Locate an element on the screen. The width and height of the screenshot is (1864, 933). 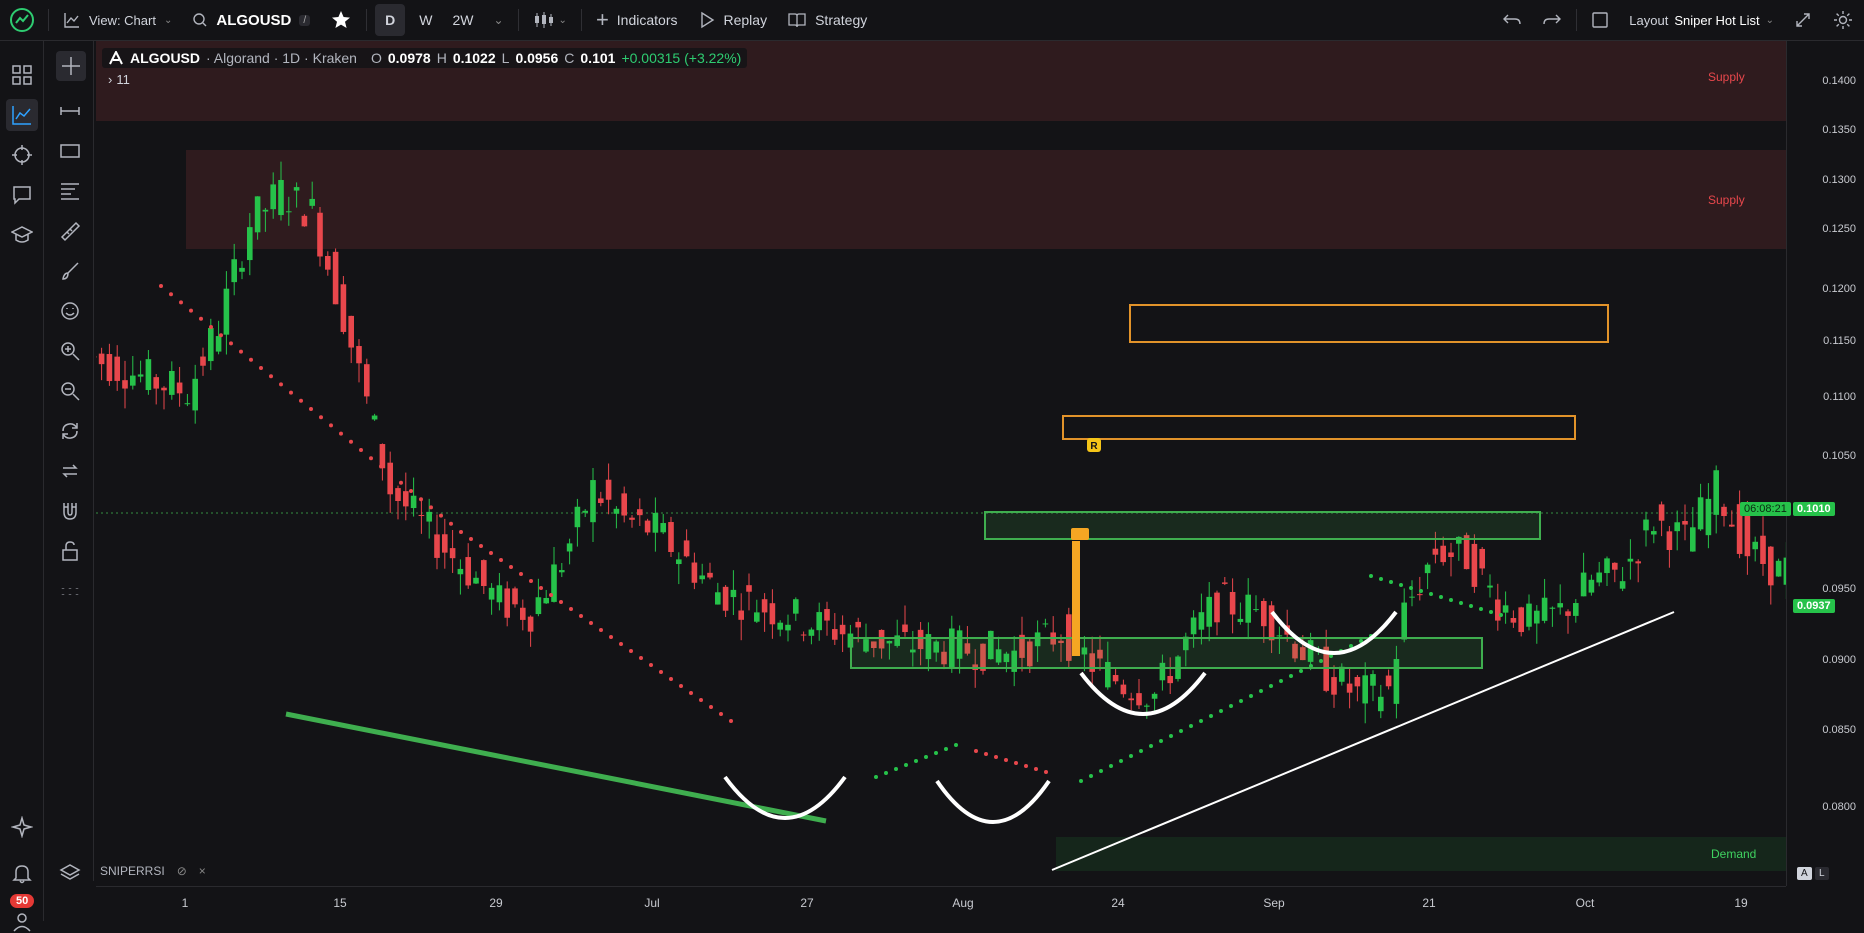
favorite-star-icon is located at coordinates (341, 20).